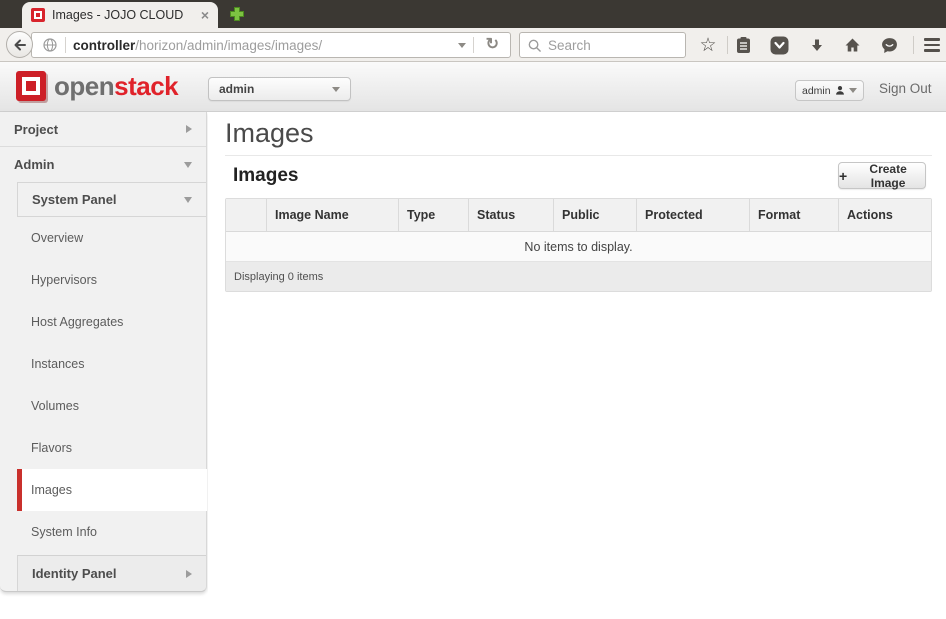 This screenshot has height=619, width=946. What do you see at coordinates (205, 15) in the screenshot?
I see `tab-close-icon: ×` at bounding box center [205, 15].